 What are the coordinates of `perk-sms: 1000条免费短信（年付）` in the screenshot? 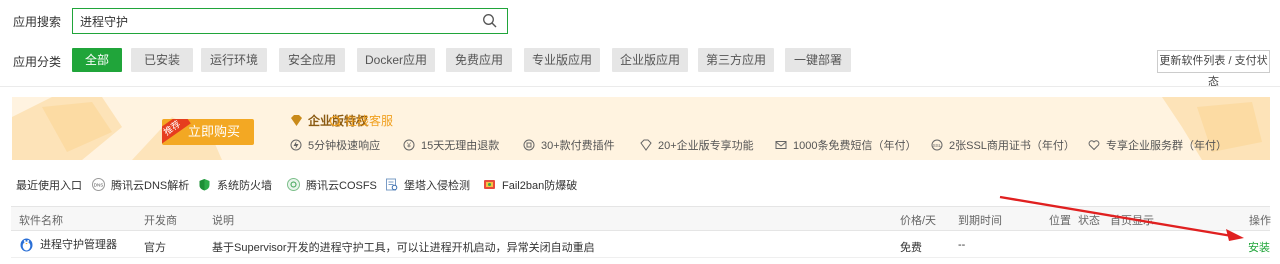 It's located at (845, 145).